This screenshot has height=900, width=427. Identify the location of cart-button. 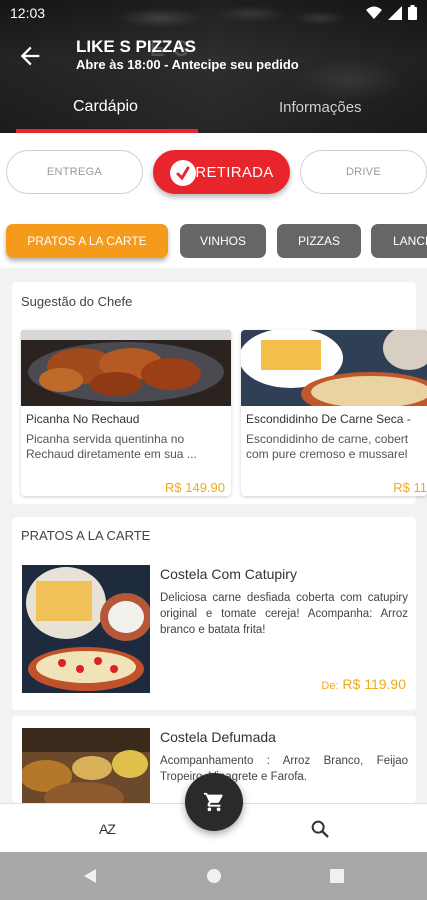
(214, 802).